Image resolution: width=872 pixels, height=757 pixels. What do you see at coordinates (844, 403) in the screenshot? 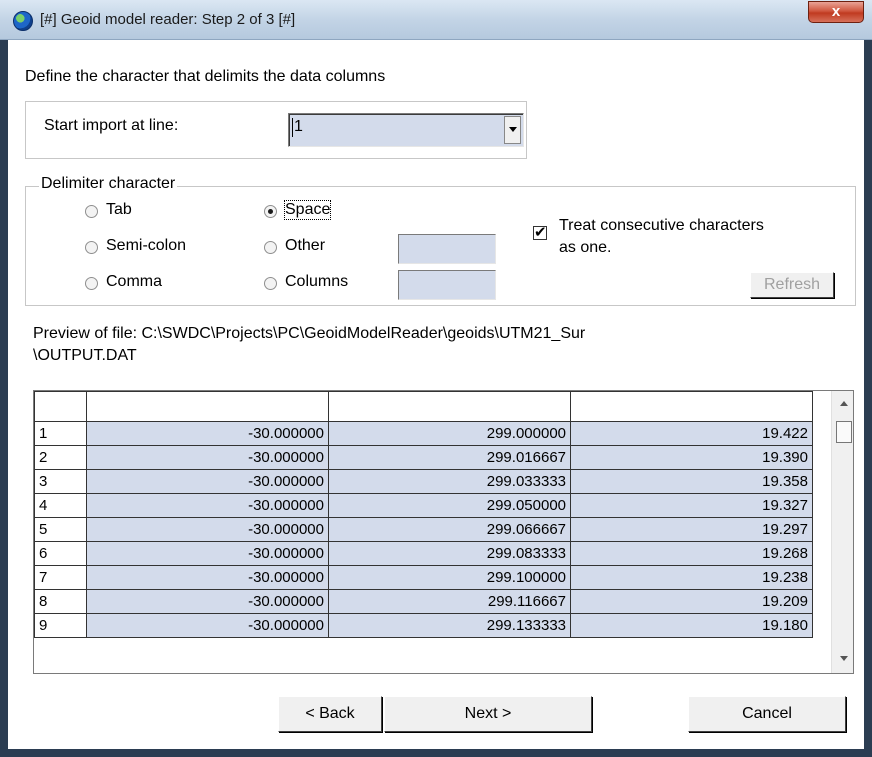
I see `scroll-up-icon` at bounding box center [844, 403].